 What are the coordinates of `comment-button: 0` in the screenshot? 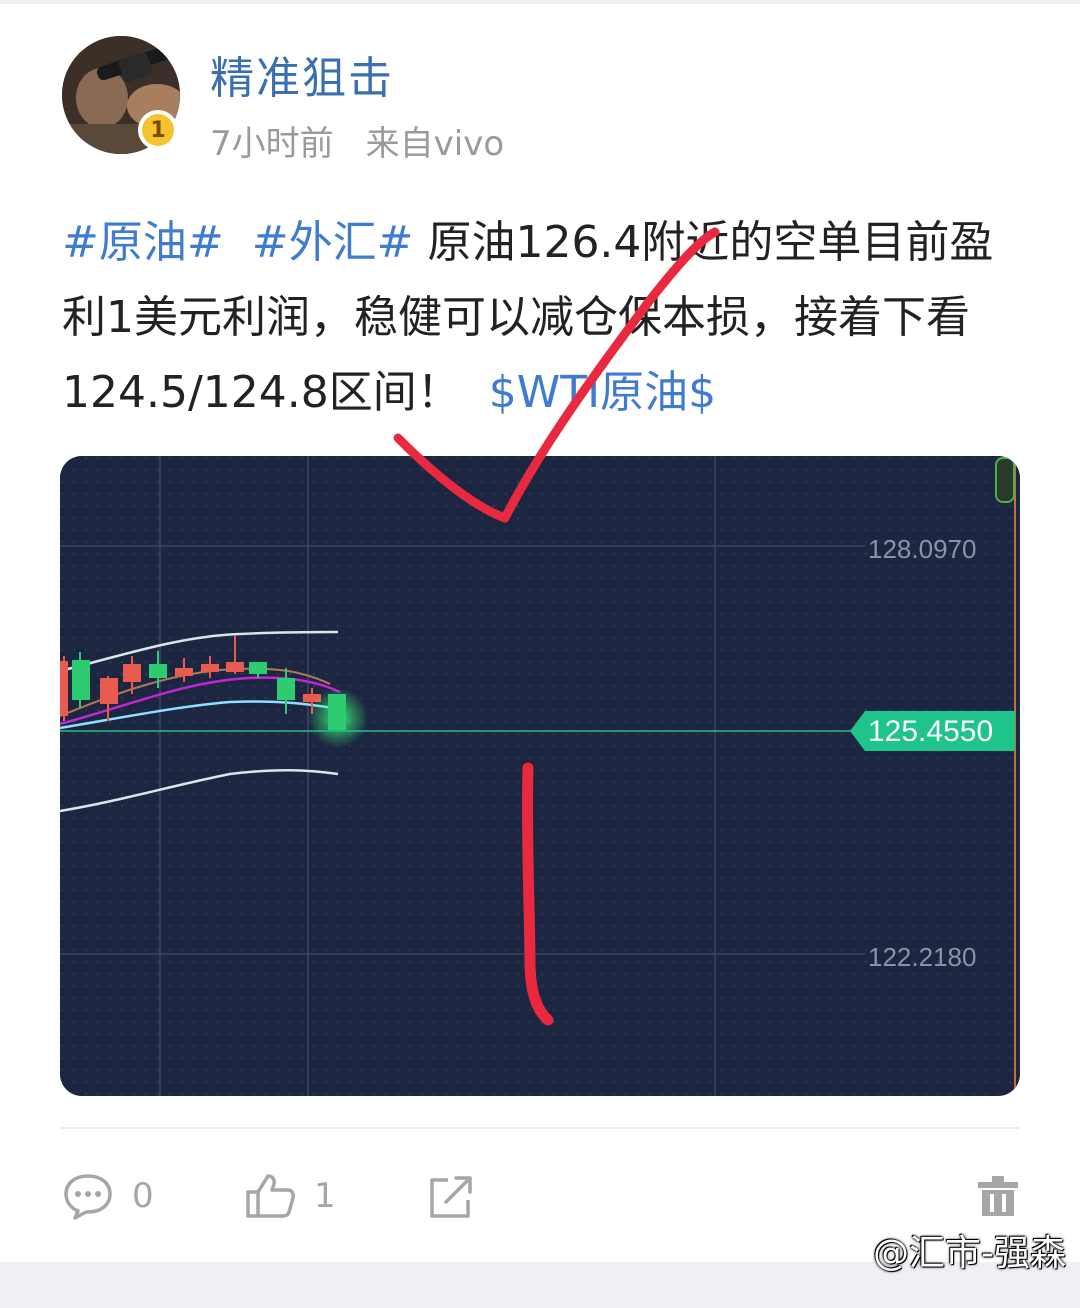 It's located at (108, 1196).